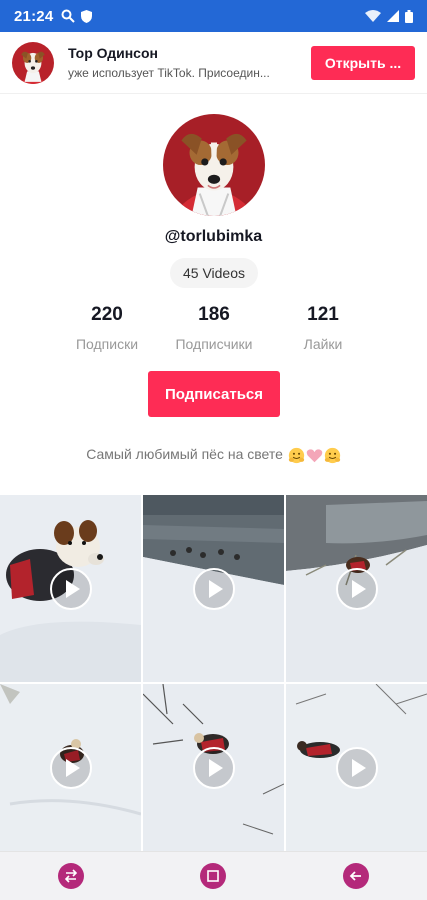 The height and width of the screenshot is (900, 427). What do you see at coordinates (33, 62) in the screenshot?
I see `banner-avatar` at bounding box center [33, 62].